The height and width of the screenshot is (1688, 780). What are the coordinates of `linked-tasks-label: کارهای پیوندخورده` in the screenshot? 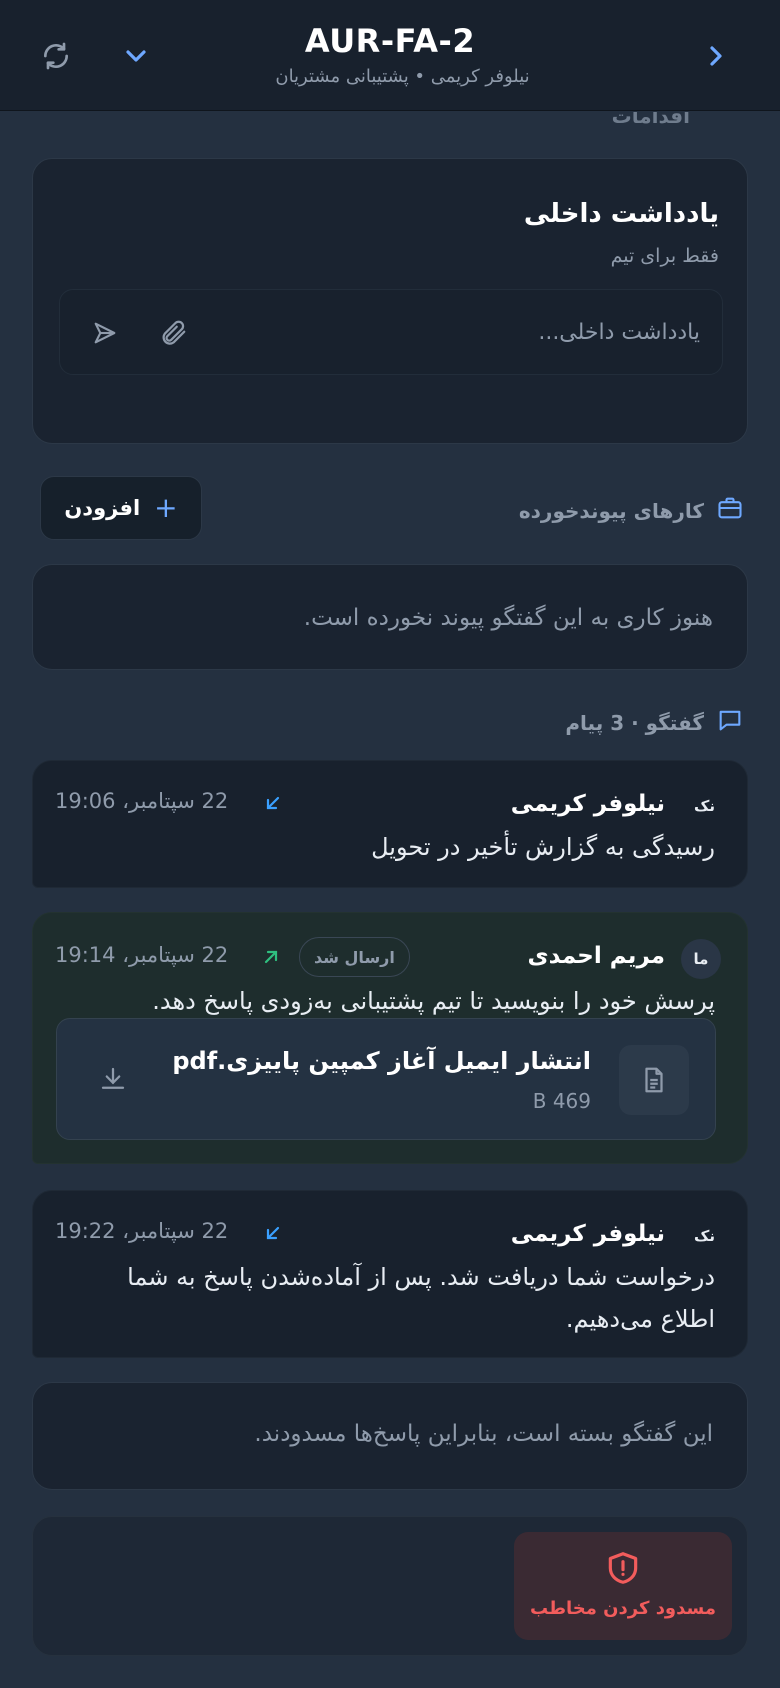 It's located at (611, 510).